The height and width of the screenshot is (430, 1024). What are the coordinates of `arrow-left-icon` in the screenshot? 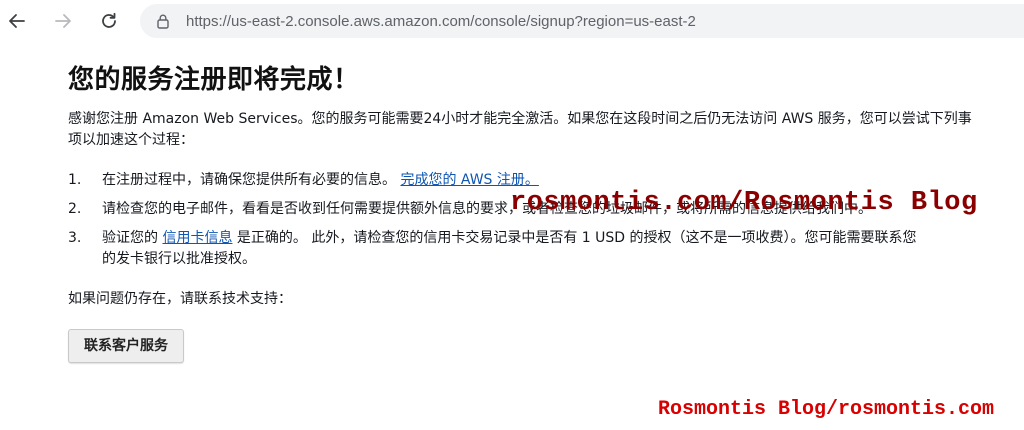 It's located at (17, 21).